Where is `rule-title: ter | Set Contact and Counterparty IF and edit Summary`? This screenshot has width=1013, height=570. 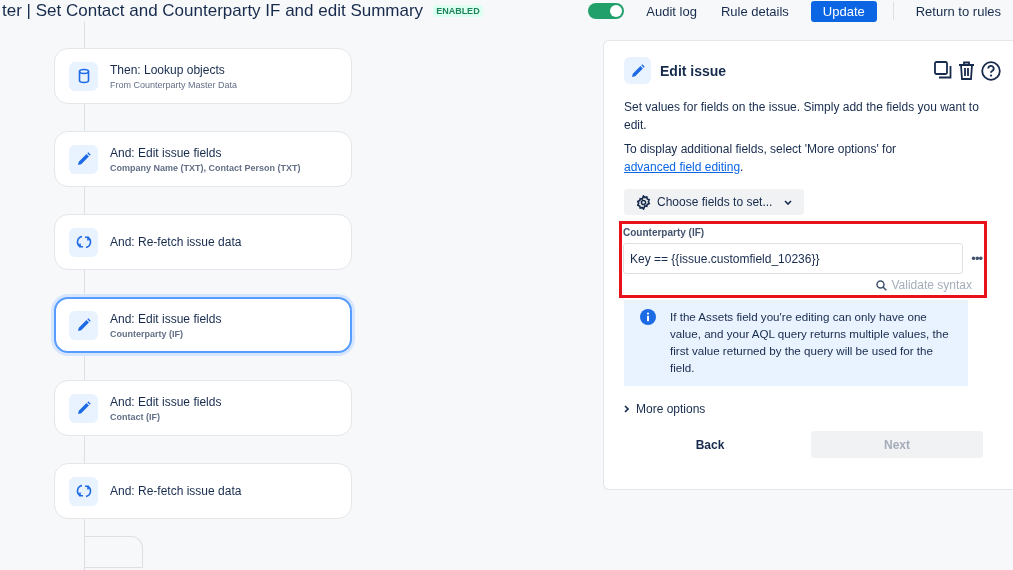
rule-title: ter | Set Contact and Counterparty IF and edit Summary is located at coordinates (213, 11).